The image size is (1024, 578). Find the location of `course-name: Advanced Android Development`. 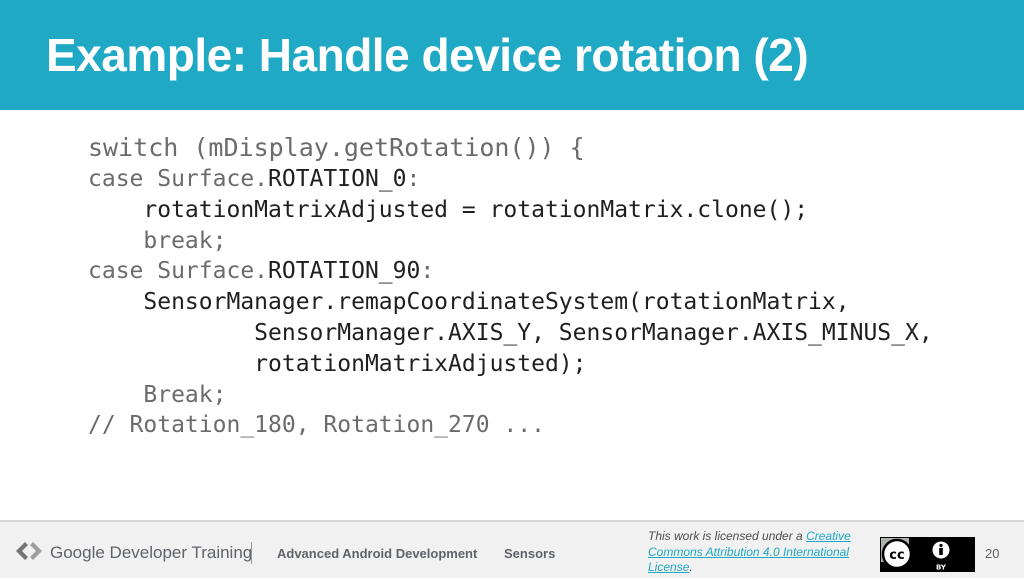

course-name: Advanced Android Development is located at coordinates (377, 553).